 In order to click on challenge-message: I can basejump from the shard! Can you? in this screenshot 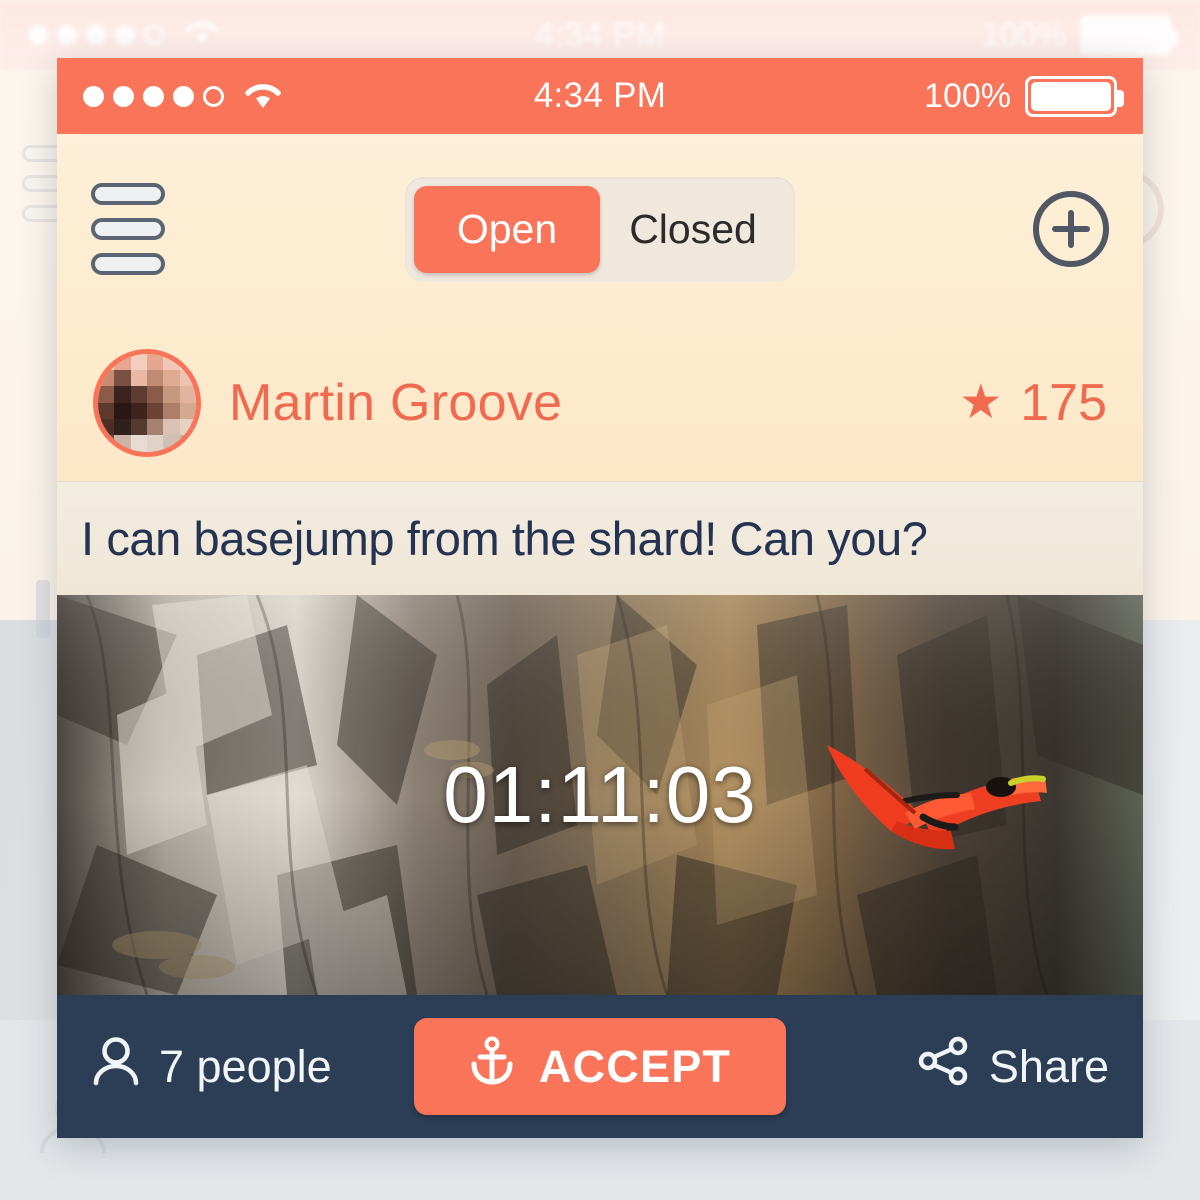, I will do `click(600, 538)`.